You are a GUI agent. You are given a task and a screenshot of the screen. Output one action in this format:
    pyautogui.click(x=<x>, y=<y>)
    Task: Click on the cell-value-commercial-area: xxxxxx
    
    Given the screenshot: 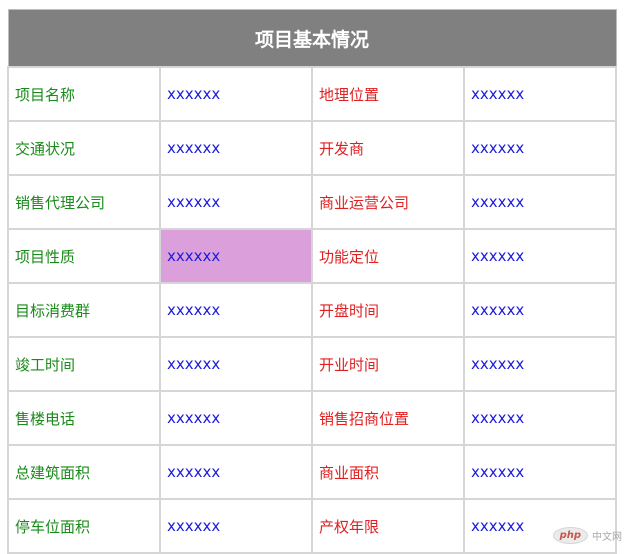 What is the action you would take?
    pyautogui.click(x=540, y=472)
    